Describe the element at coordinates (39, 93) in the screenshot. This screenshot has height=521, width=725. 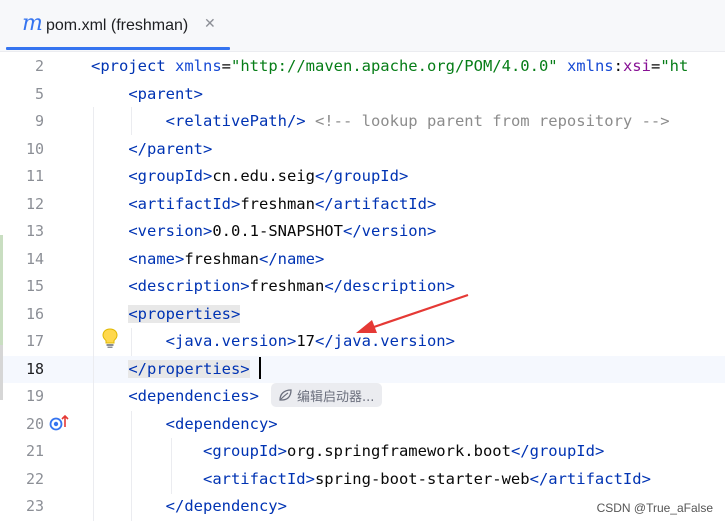
I see `line-number: 5` at that location.